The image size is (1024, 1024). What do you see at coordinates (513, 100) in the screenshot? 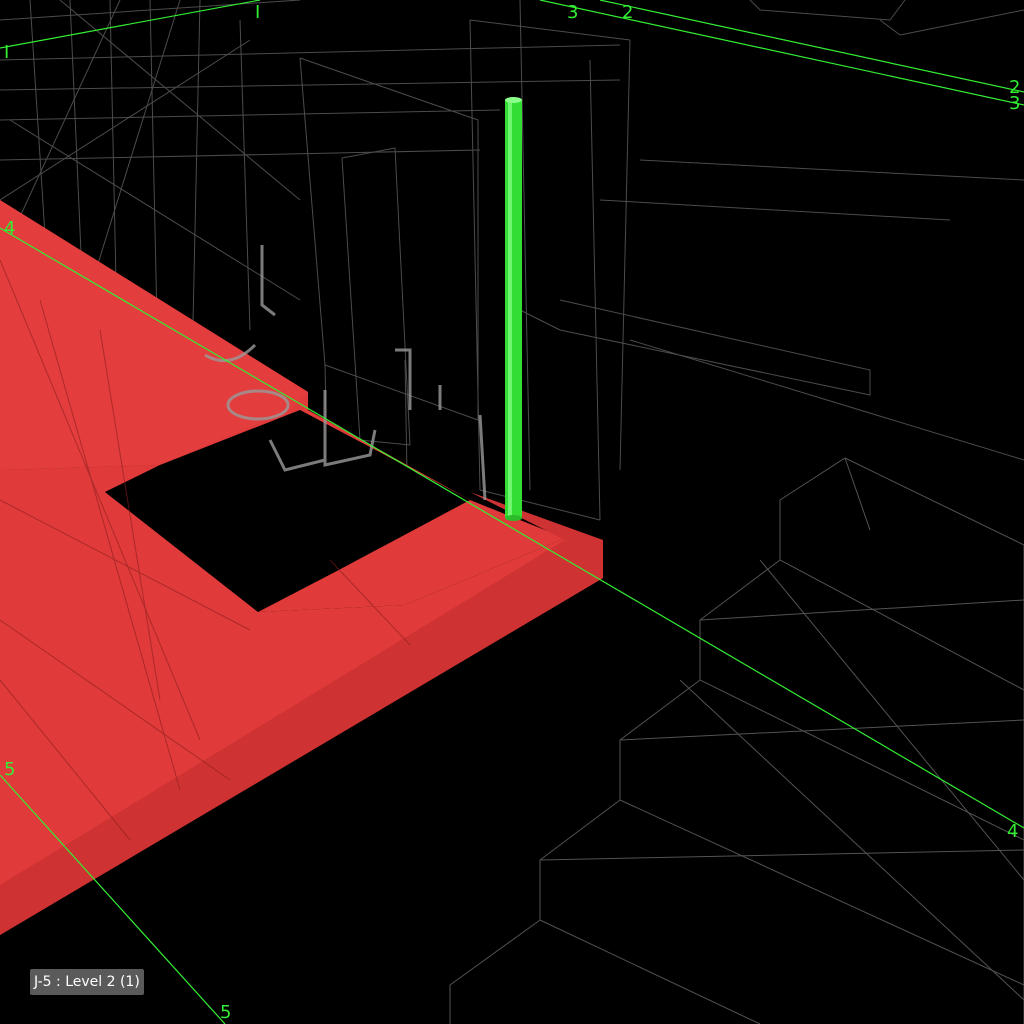
I see `column-top-cap` at bounding box center [513, 100].